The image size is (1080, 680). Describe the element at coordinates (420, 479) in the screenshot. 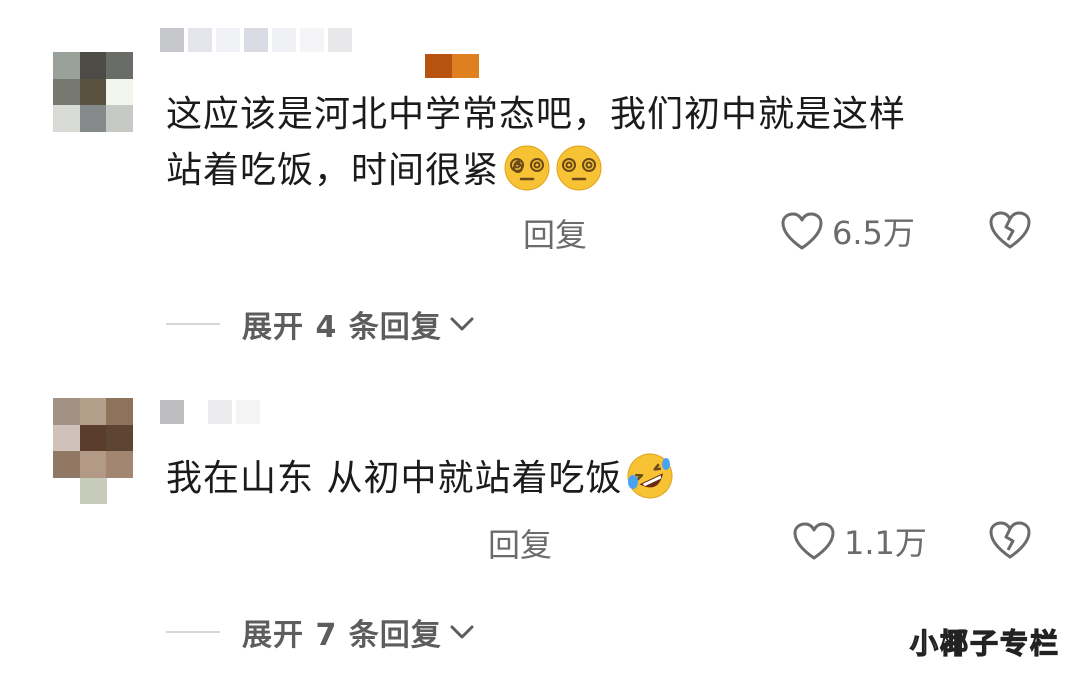

I see `comment-text: 我在山东 从初中就站着吃饭` at that location.